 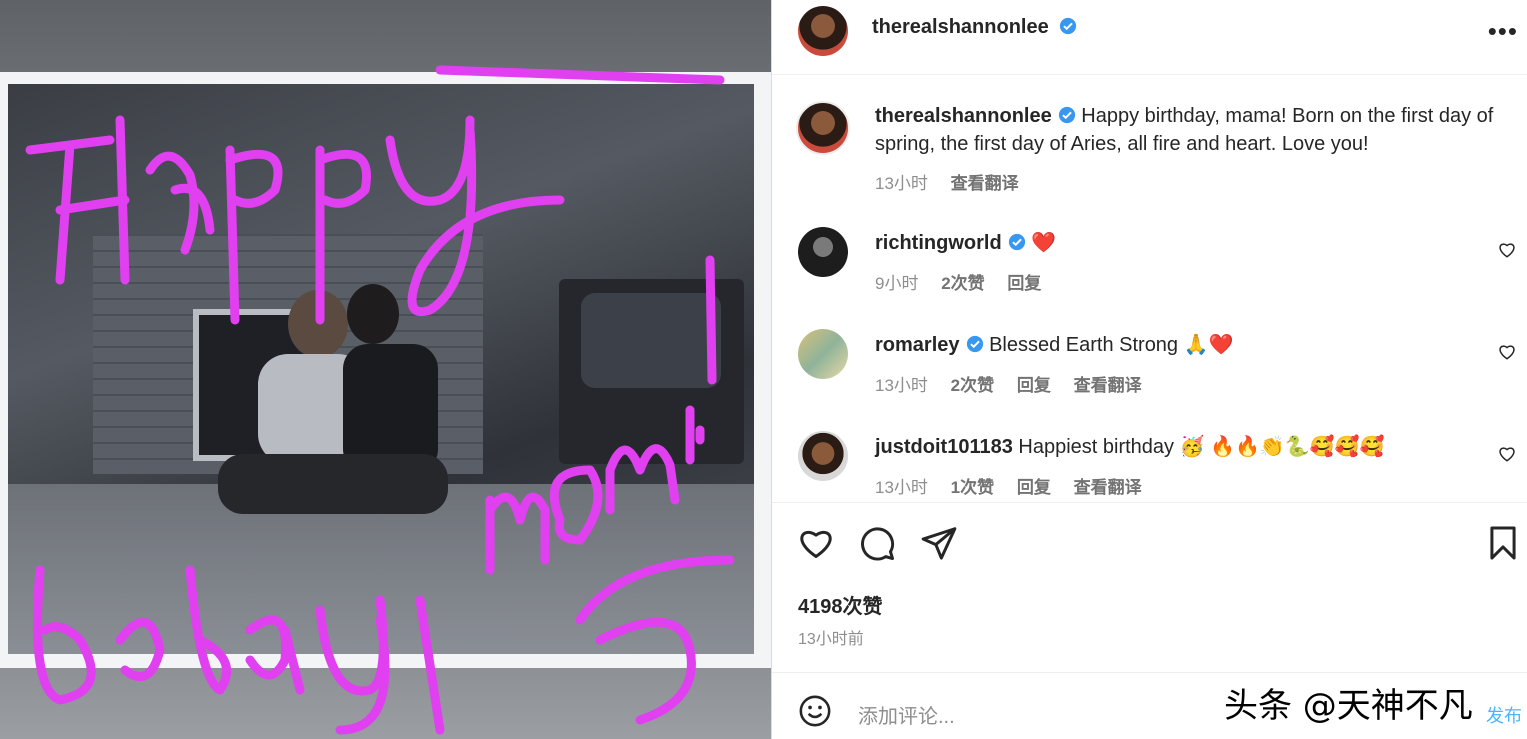 What do you see at coordinates (1185, 243) in the screenshot?
I see `comment-body: richtingworld ❤️` at bounding box center [1185, 243].